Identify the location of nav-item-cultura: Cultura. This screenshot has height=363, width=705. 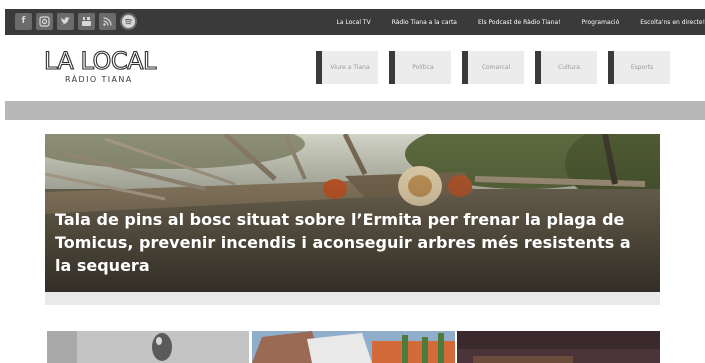
(566, 67).